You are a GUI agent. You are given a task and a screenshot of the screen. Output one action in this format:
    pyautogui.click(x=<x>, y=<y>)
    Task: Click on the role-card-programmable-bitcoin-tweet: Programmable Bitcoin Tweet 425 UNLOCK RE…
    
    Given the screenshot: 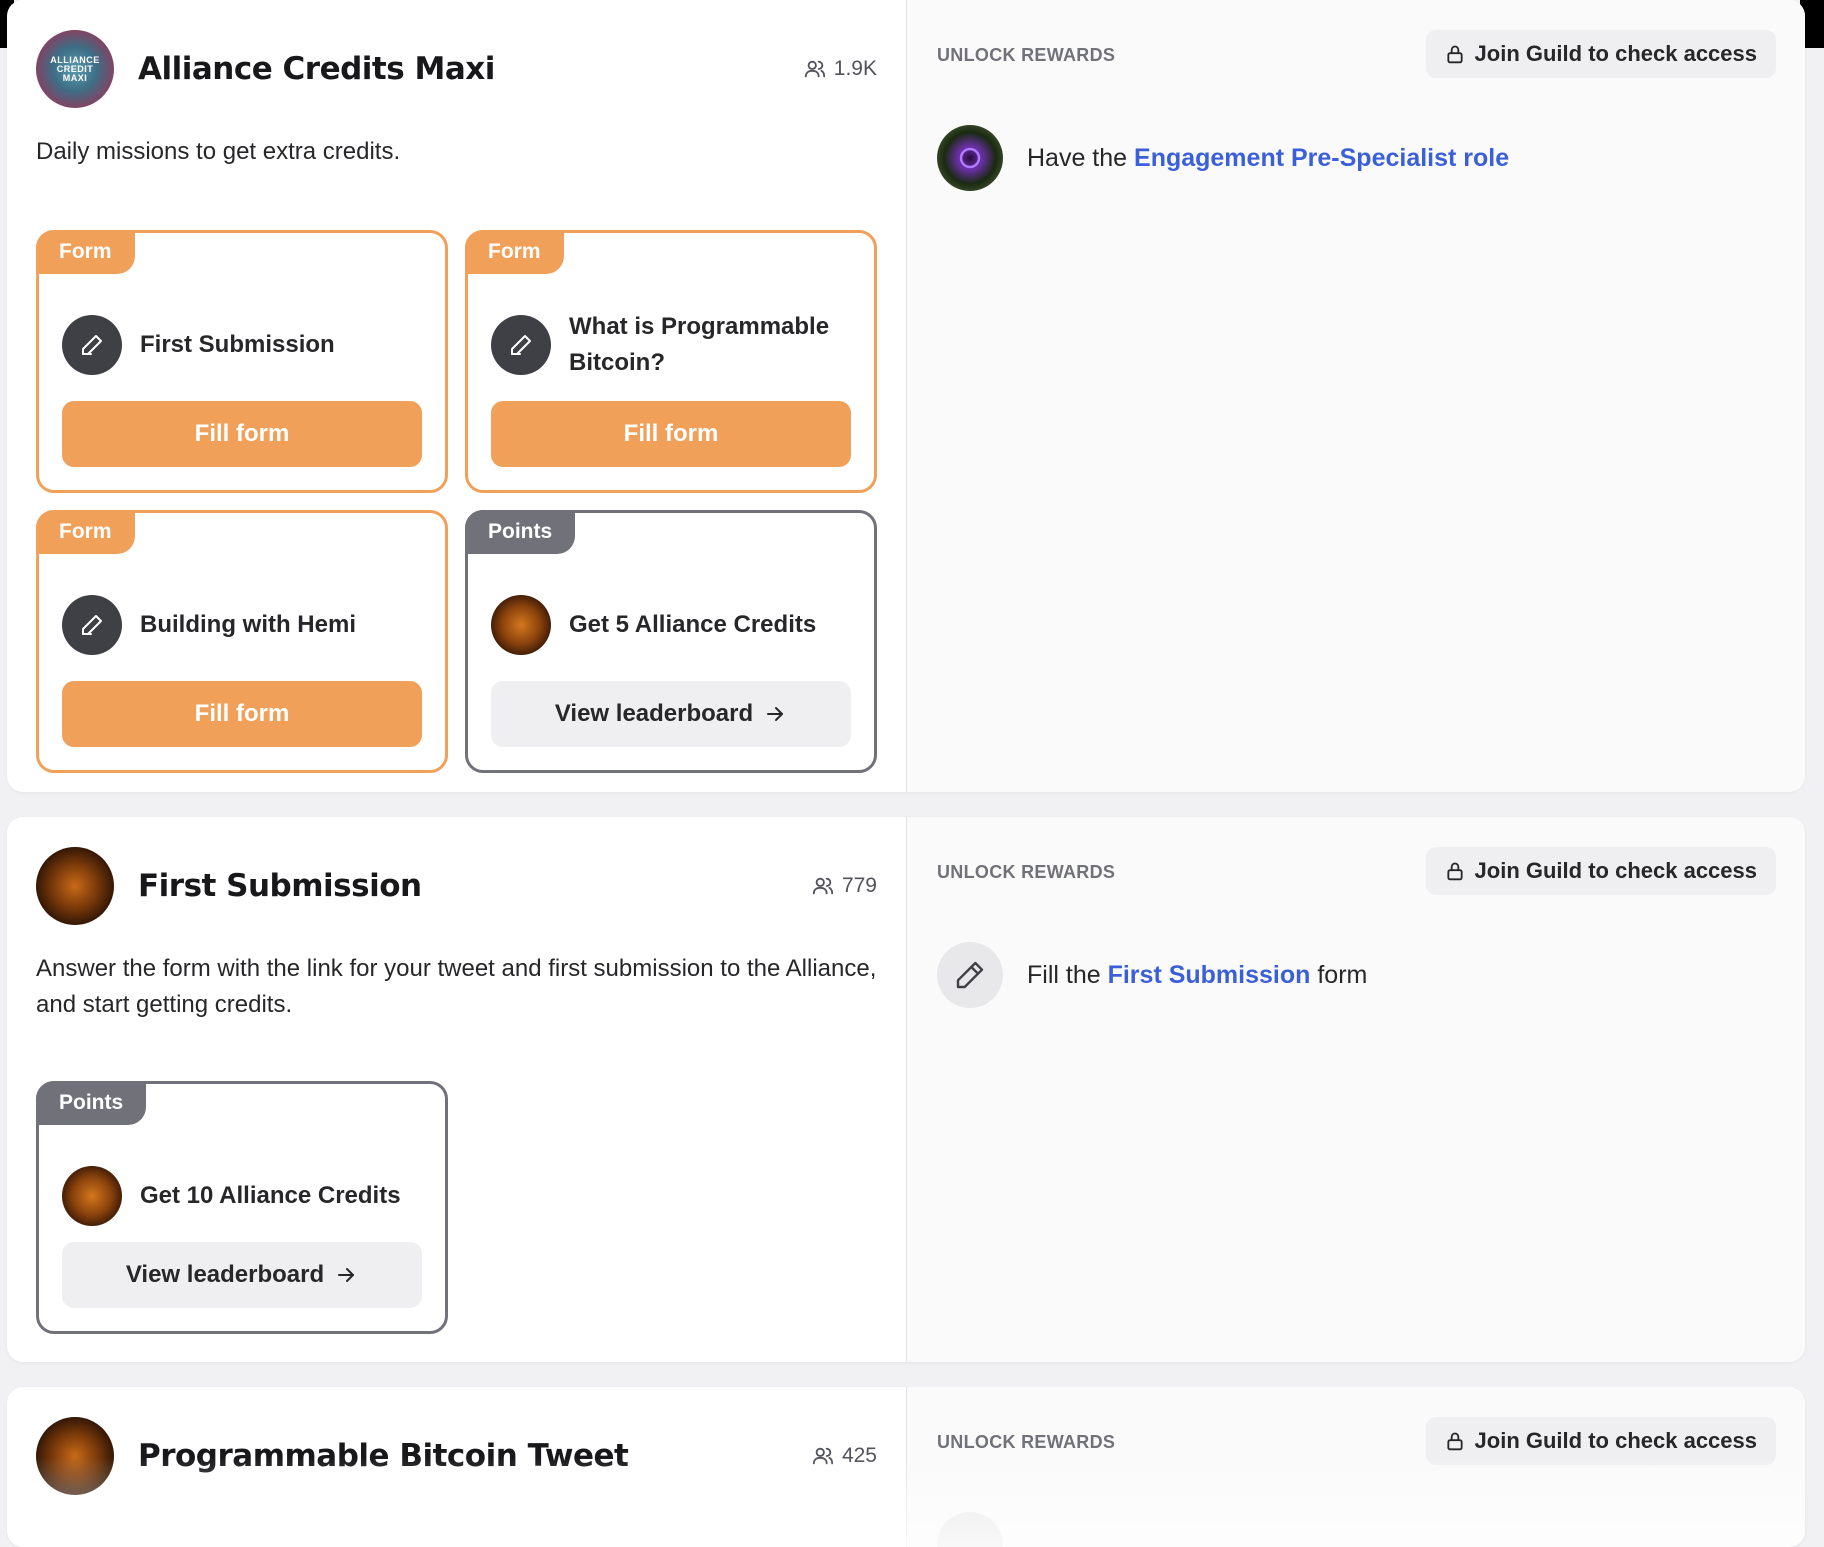 What is the action you would take?
    pyautogui.click(x=906, y=1467)
    